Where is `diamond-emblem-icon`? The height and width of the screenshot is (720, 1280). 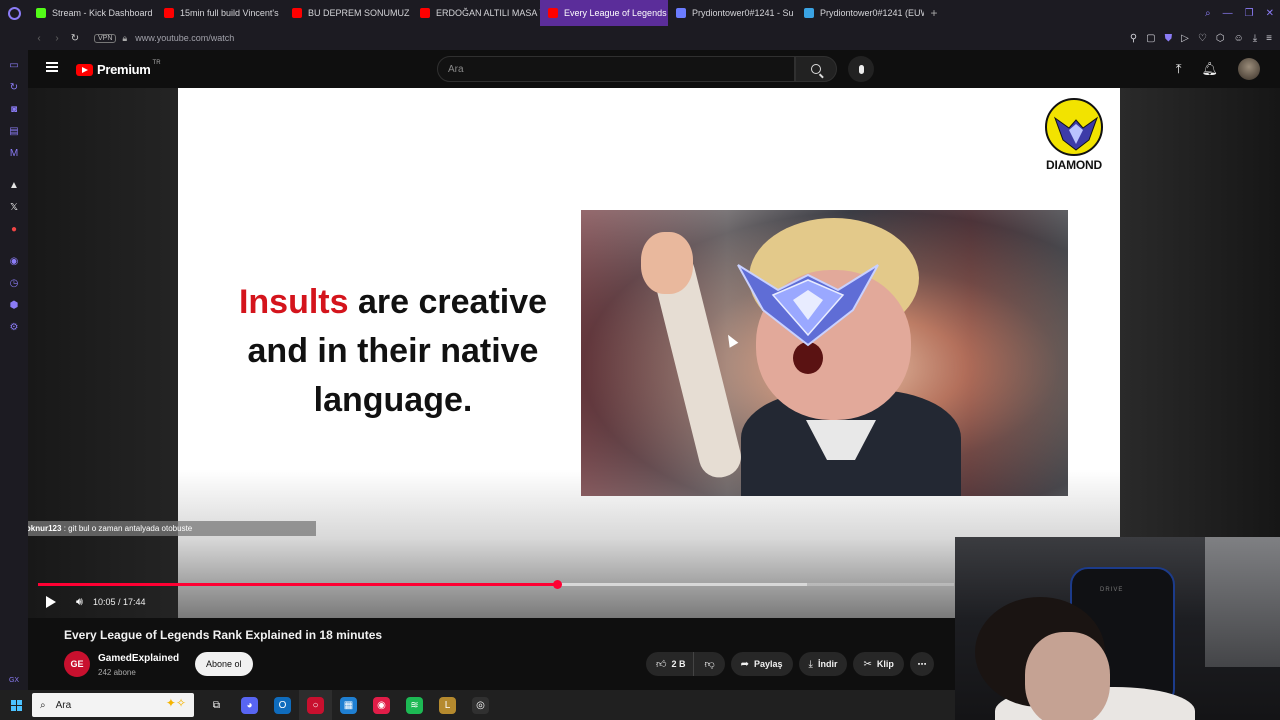 diamond-emblem-icon is located at coordinates (808, 305).